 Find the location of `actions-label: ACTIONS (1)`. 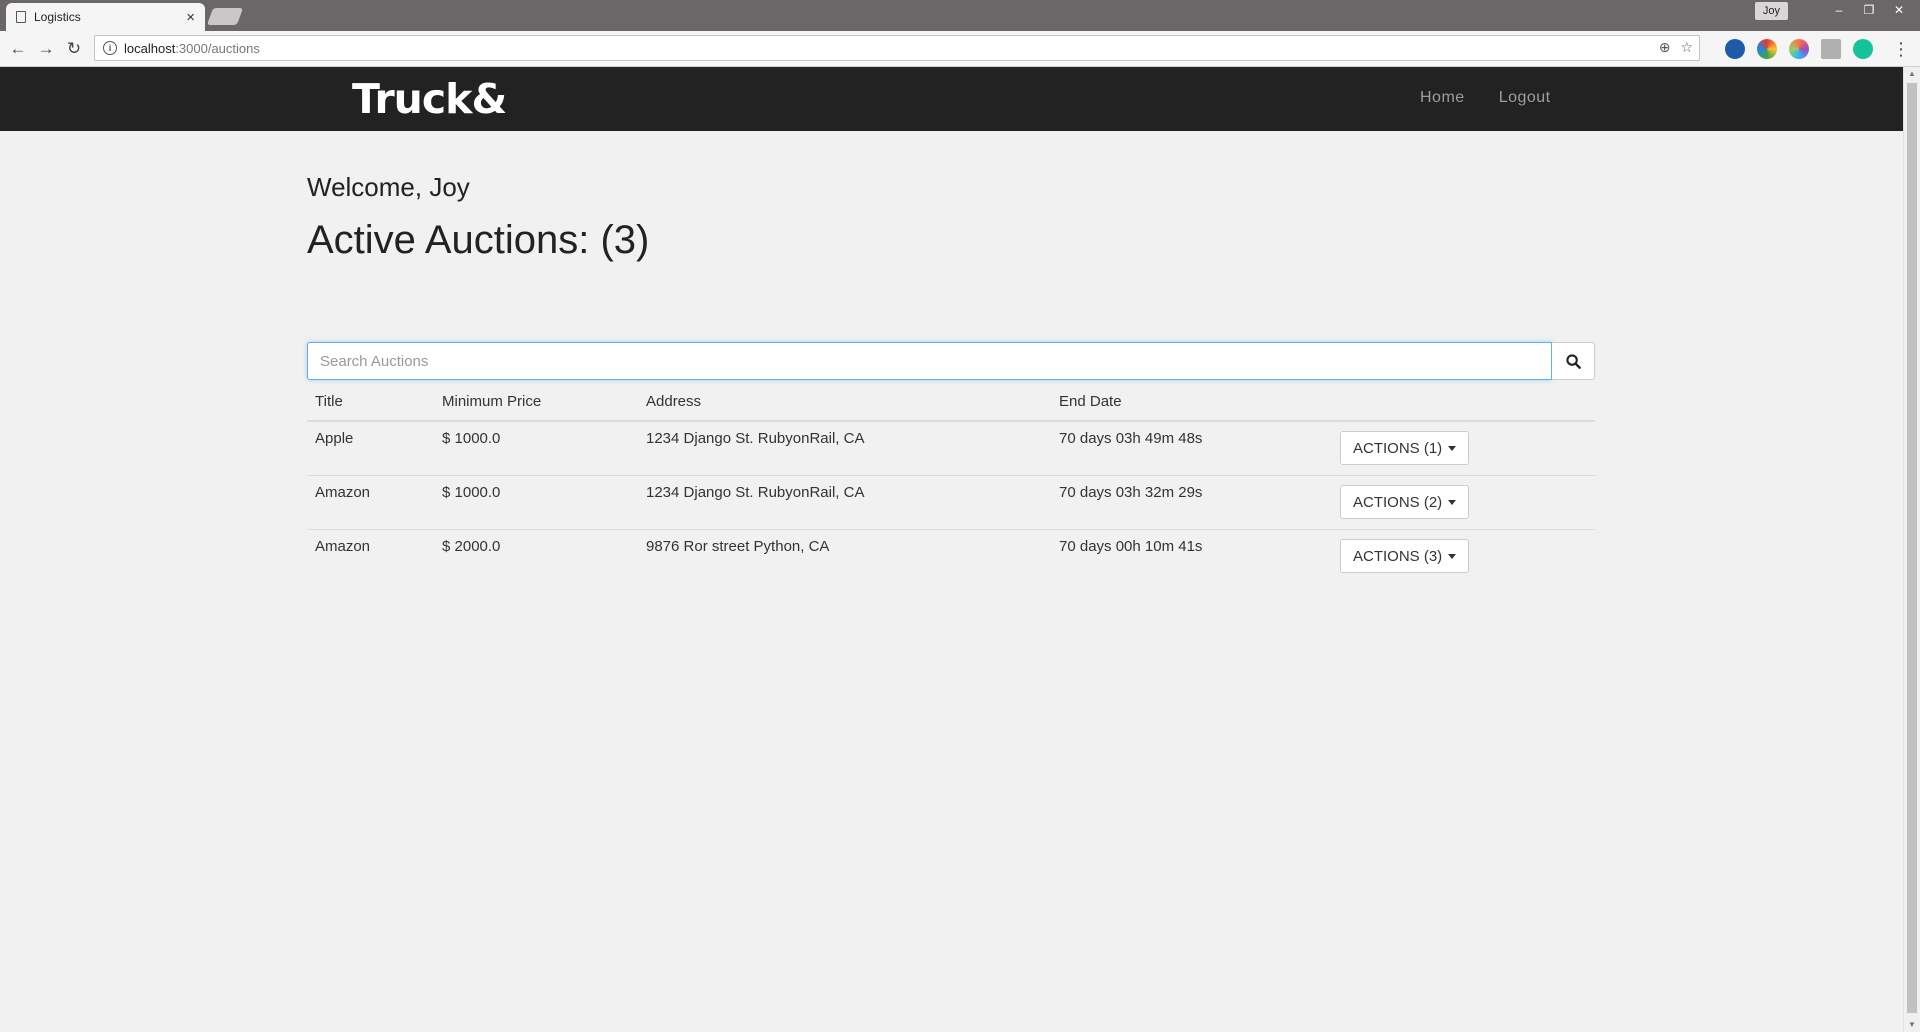

actions-label: ACTIONS (1) is located at coordinates (1398, 448).